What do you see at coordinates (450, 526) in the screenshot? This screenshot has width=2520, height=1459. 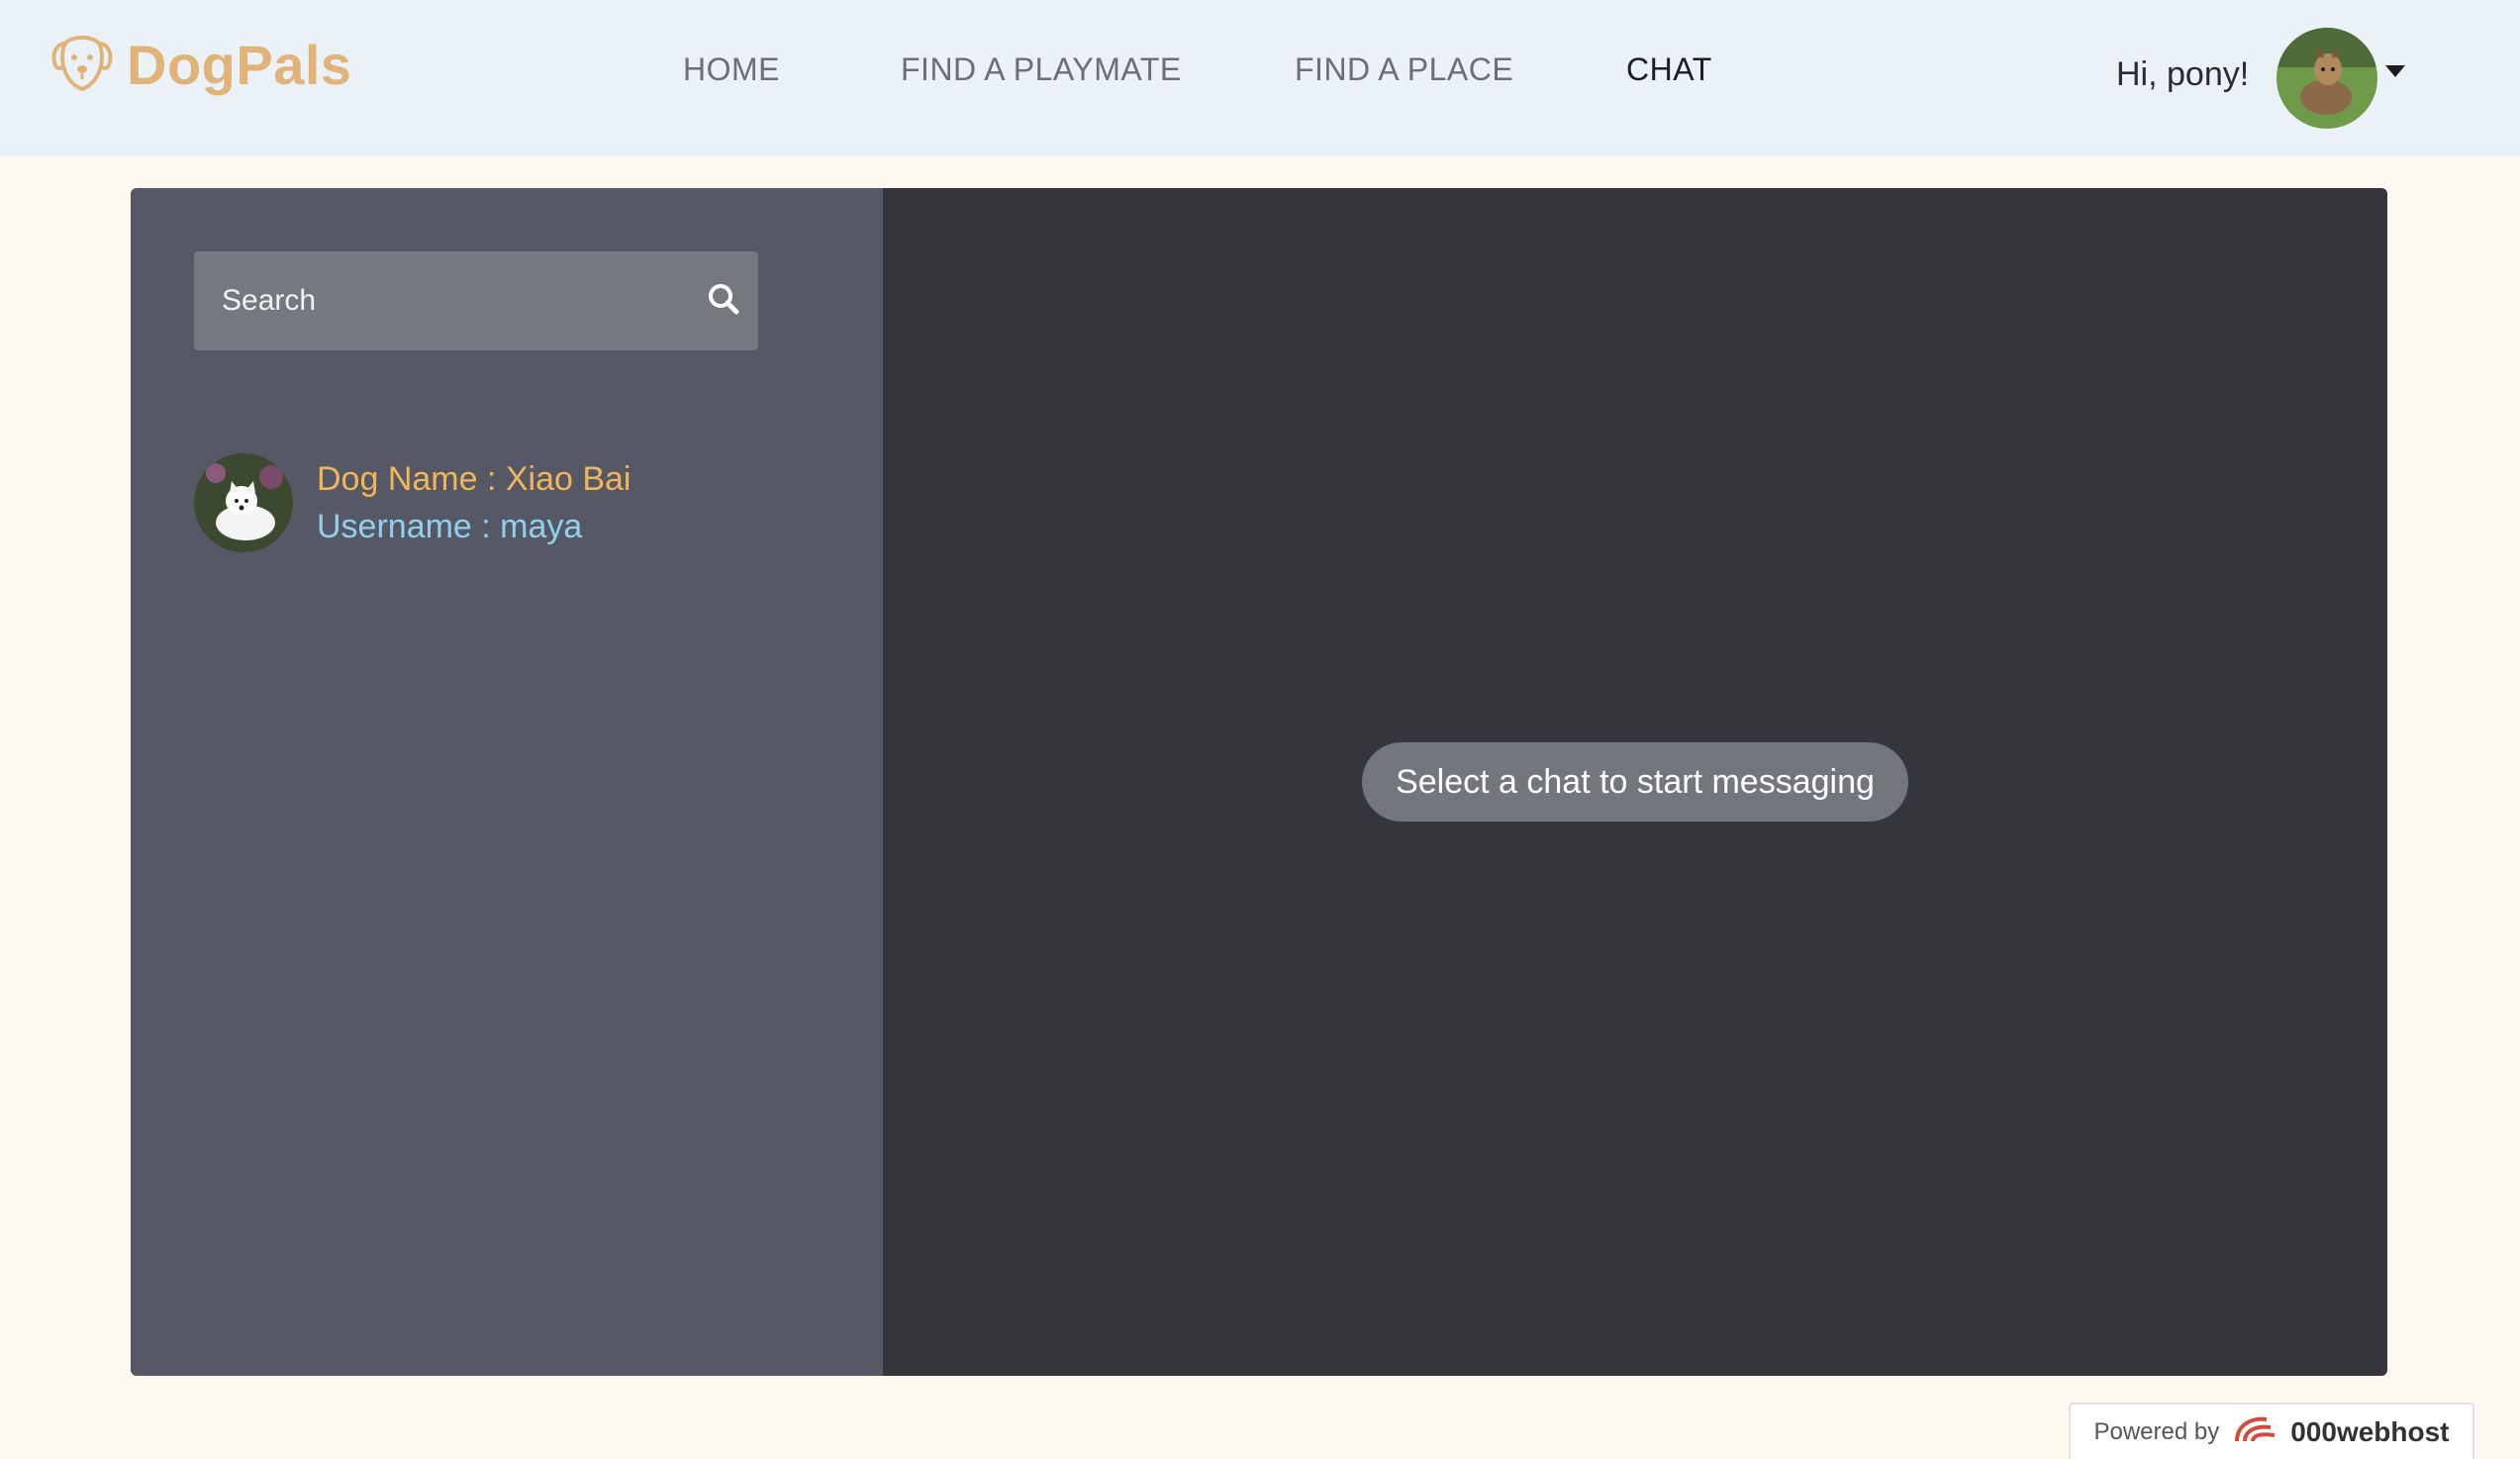 I see `contact-username: Username : maya` at bounding box center [450, 526].